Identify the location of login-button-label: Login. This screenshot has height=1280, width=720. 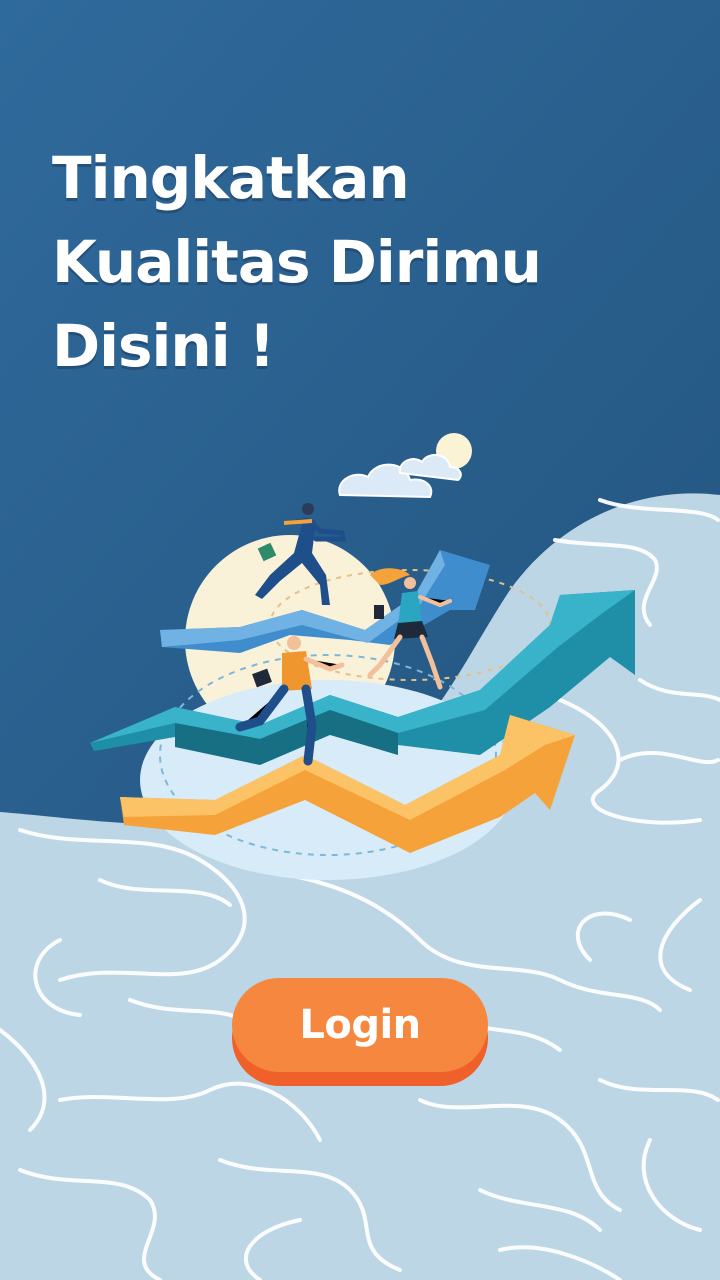
(360, 1025).